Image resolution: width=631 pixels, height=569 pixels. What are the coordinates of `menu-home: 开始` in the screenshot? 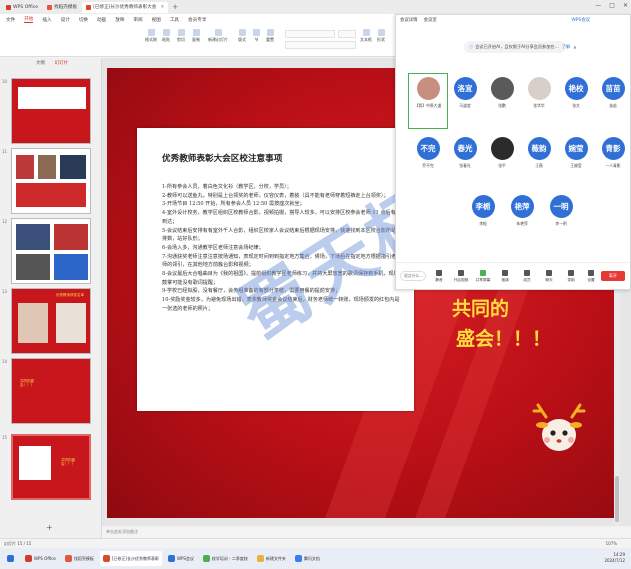 It's located at (29, 19).